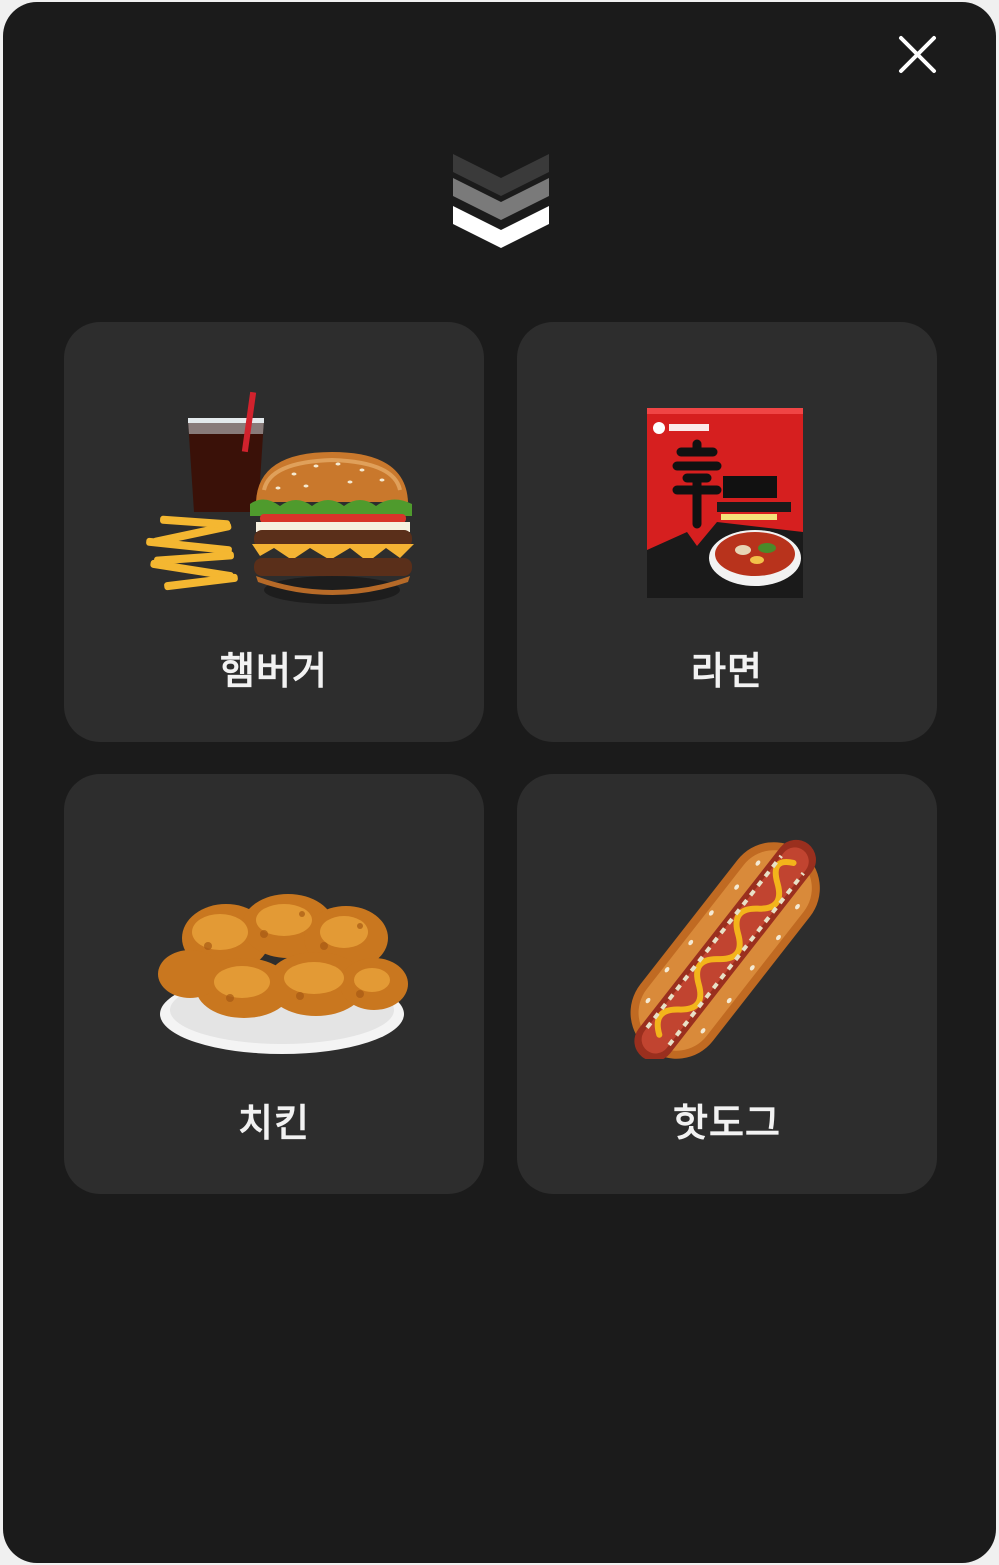 This screenshot has width=999, height=1565. I want to click on menu-card-ramen: 라면, so click(727, 532).